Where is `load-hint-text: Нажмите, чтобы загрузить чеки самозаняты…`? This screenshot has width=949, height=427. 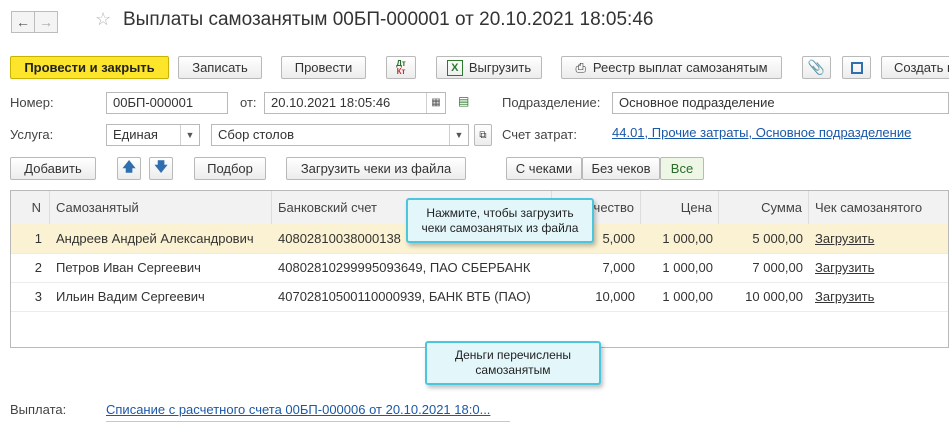 load-hint-text: Нажмите, чтобы загрузить чеки самозаняты… is located at coordinates (500, 220).